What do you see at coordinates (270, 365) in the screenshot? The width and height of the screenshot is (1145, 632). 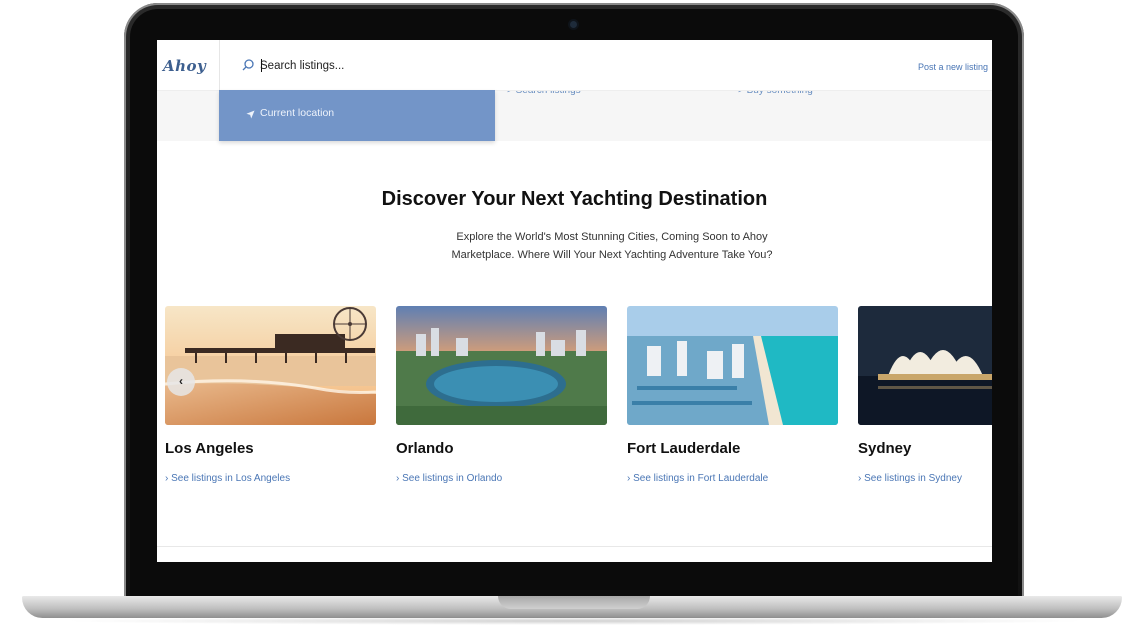 I see `city-image-los-angeles` at bounding box center [270, 365].